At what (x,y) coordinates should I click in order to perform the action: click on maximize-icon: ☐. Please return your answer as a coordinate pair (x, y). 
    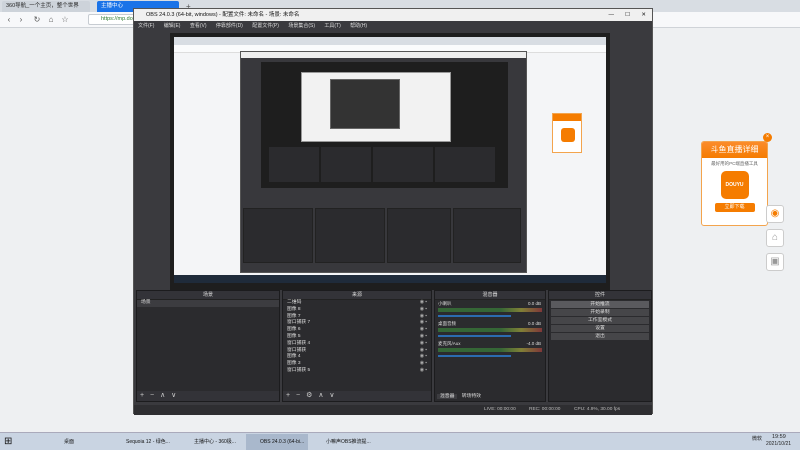
    Looking at the image, I should click on (627, 15).